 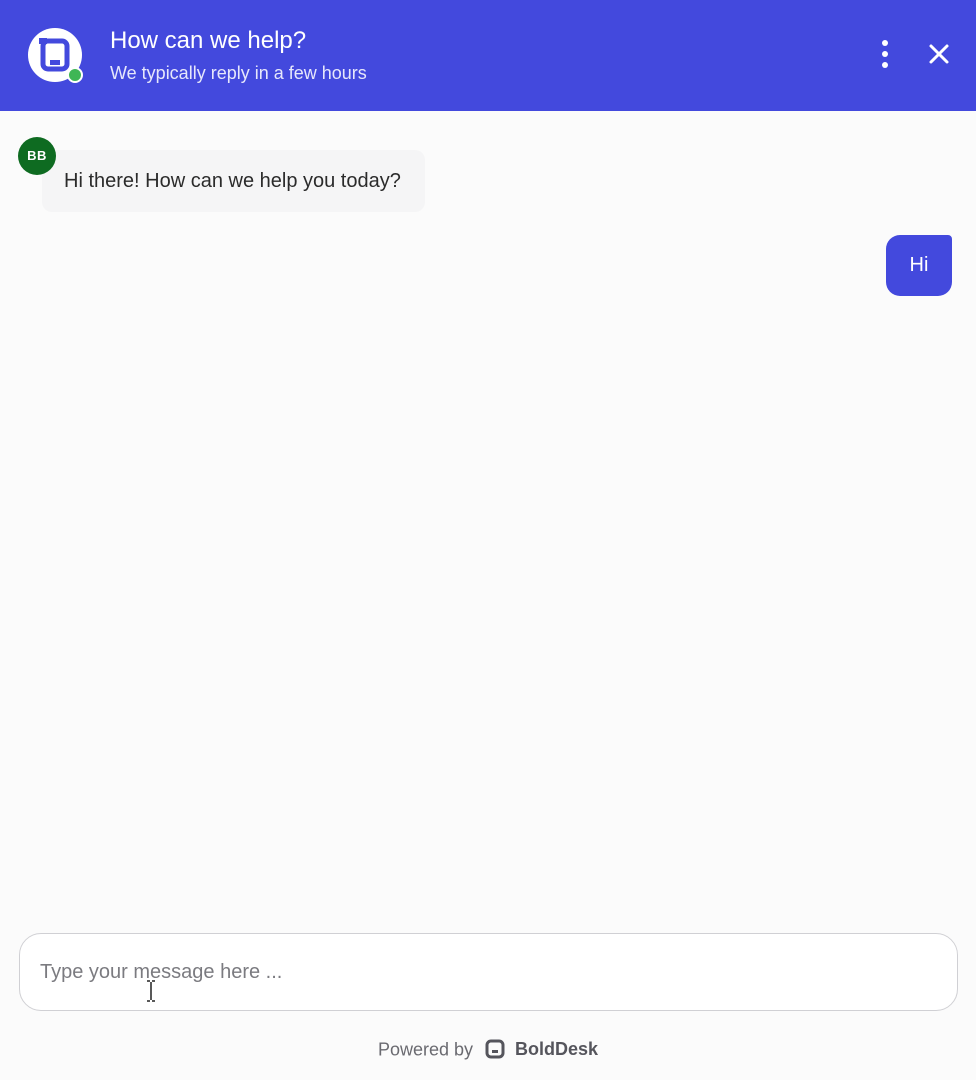 I want to click on footer: Powered by BoldDesk, so click(x=488, y=1048).